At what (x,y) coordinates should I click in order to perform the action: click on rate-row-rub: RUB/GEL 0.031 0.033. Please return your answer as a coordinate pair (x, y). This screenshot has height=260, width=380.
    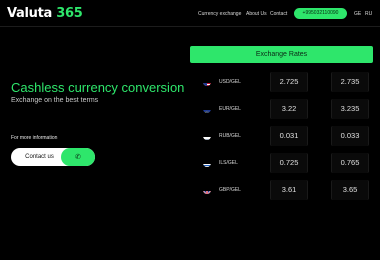
    Looking at the image, I should click on (281, 136).